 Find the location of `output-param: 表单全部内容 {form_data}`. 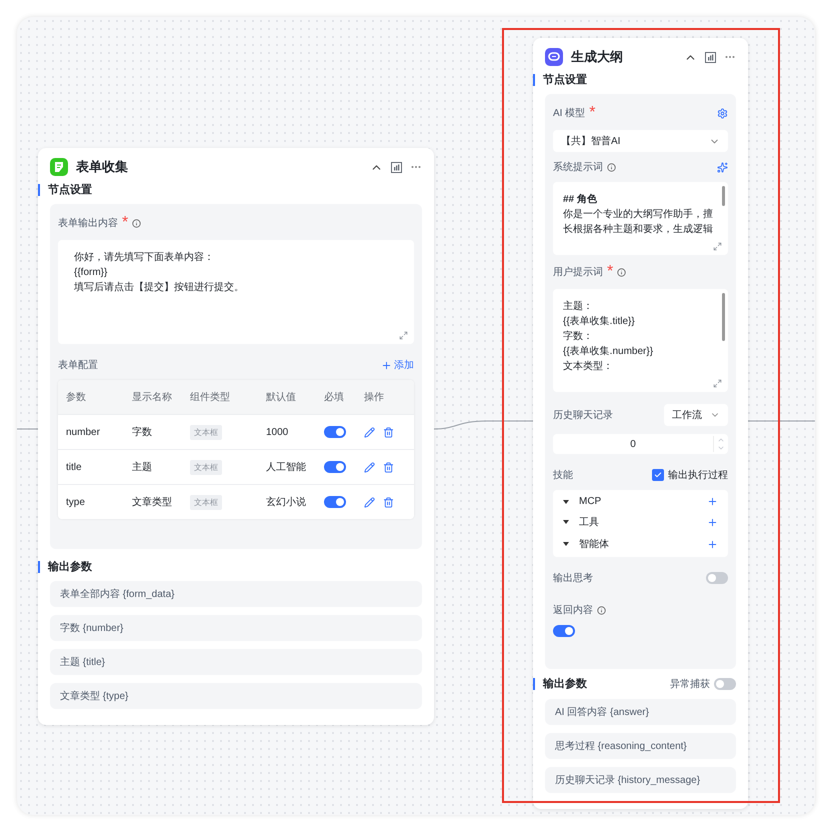

output-param: 表单全部内容 {form_data} is located at coordinates (236, 594).